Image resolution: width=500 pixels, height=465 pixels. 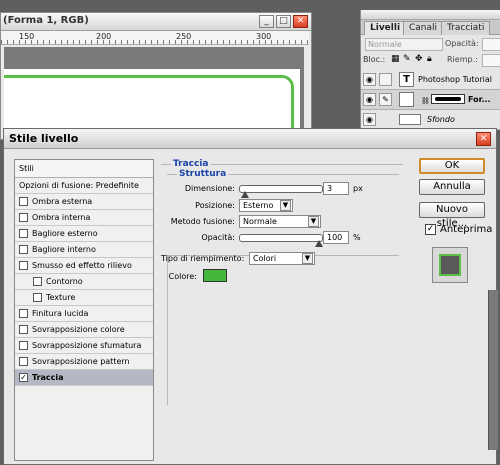 What do you see at coordinates (64, 281) in the screenshot?
I see `style-item-label: Contorno` at bounding box center [64, 281].